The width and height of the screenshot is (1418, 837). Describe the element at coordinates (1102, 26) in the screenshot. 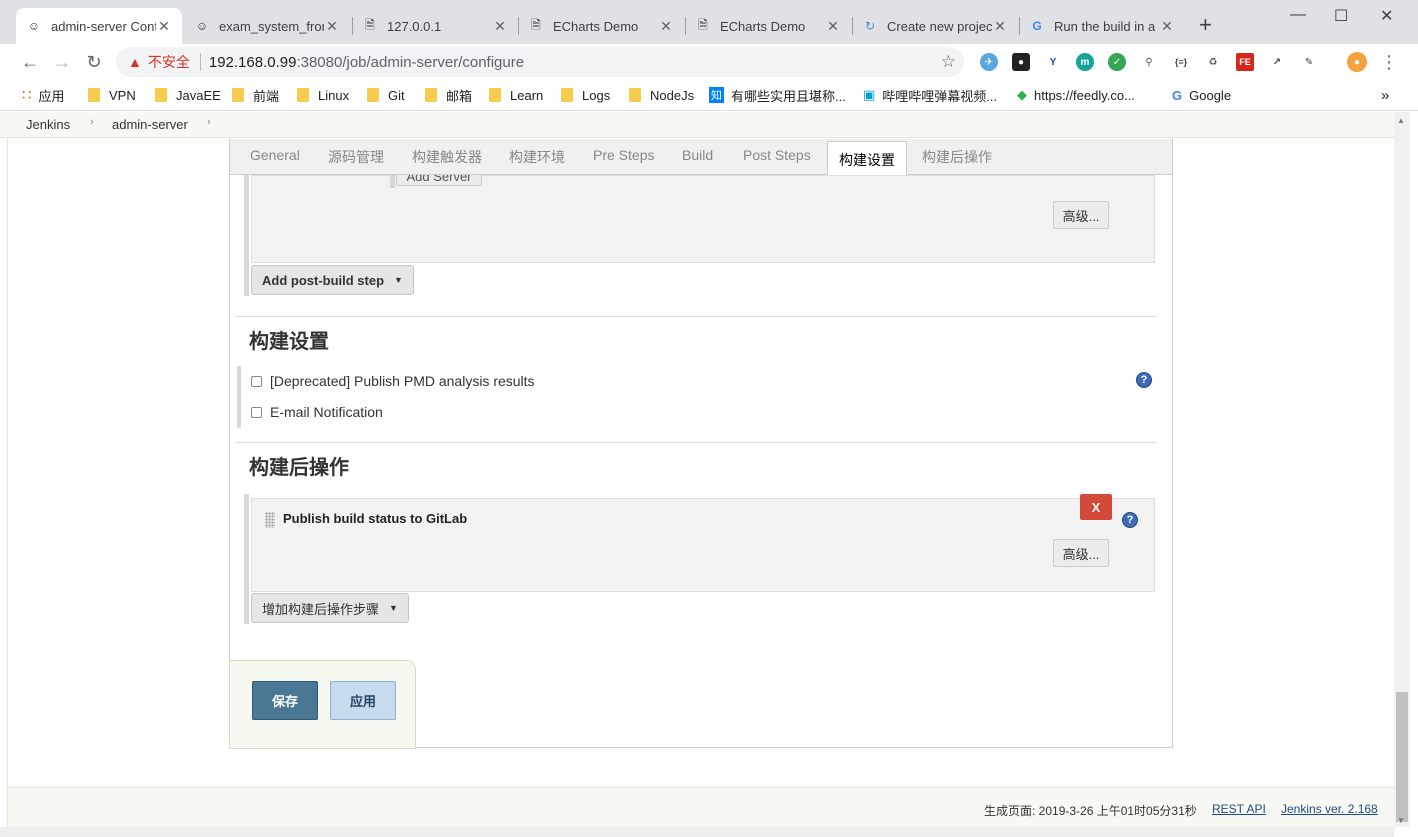

I see `browser-tab: G Run the build in a ✕` at that location.